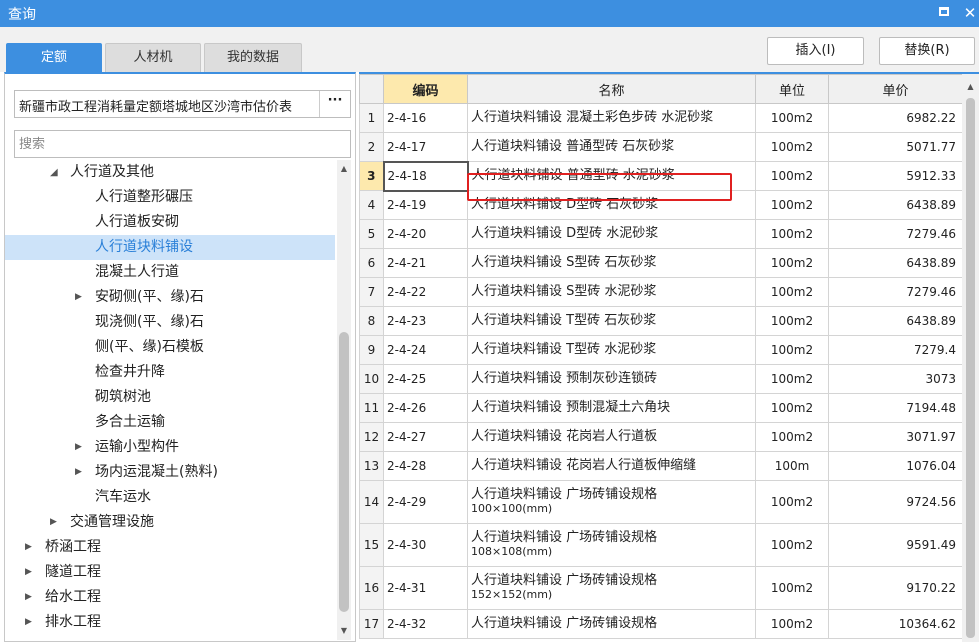 The image size is (979, 642). What do you see at coordinates (611, 502) in the screenshot?
I see `name-cell: 人行道块料铺设 广场砖铺设规格 100×100(mm)` at bounding box center [611, 502].